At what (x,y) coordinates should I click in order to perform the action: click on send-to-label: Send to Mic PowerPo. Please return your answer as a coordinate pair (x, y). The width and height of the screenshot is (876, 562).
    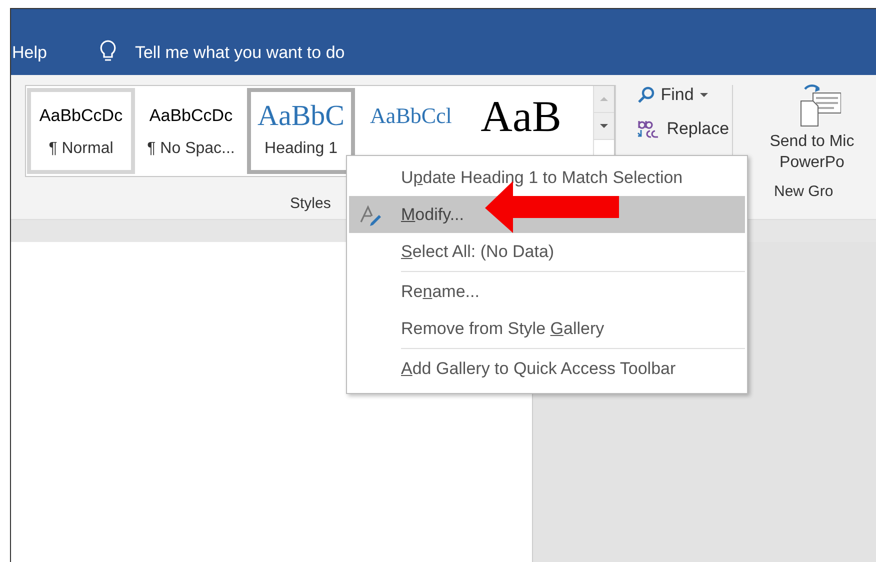
    Looking at the image, I should click on (811, 152).